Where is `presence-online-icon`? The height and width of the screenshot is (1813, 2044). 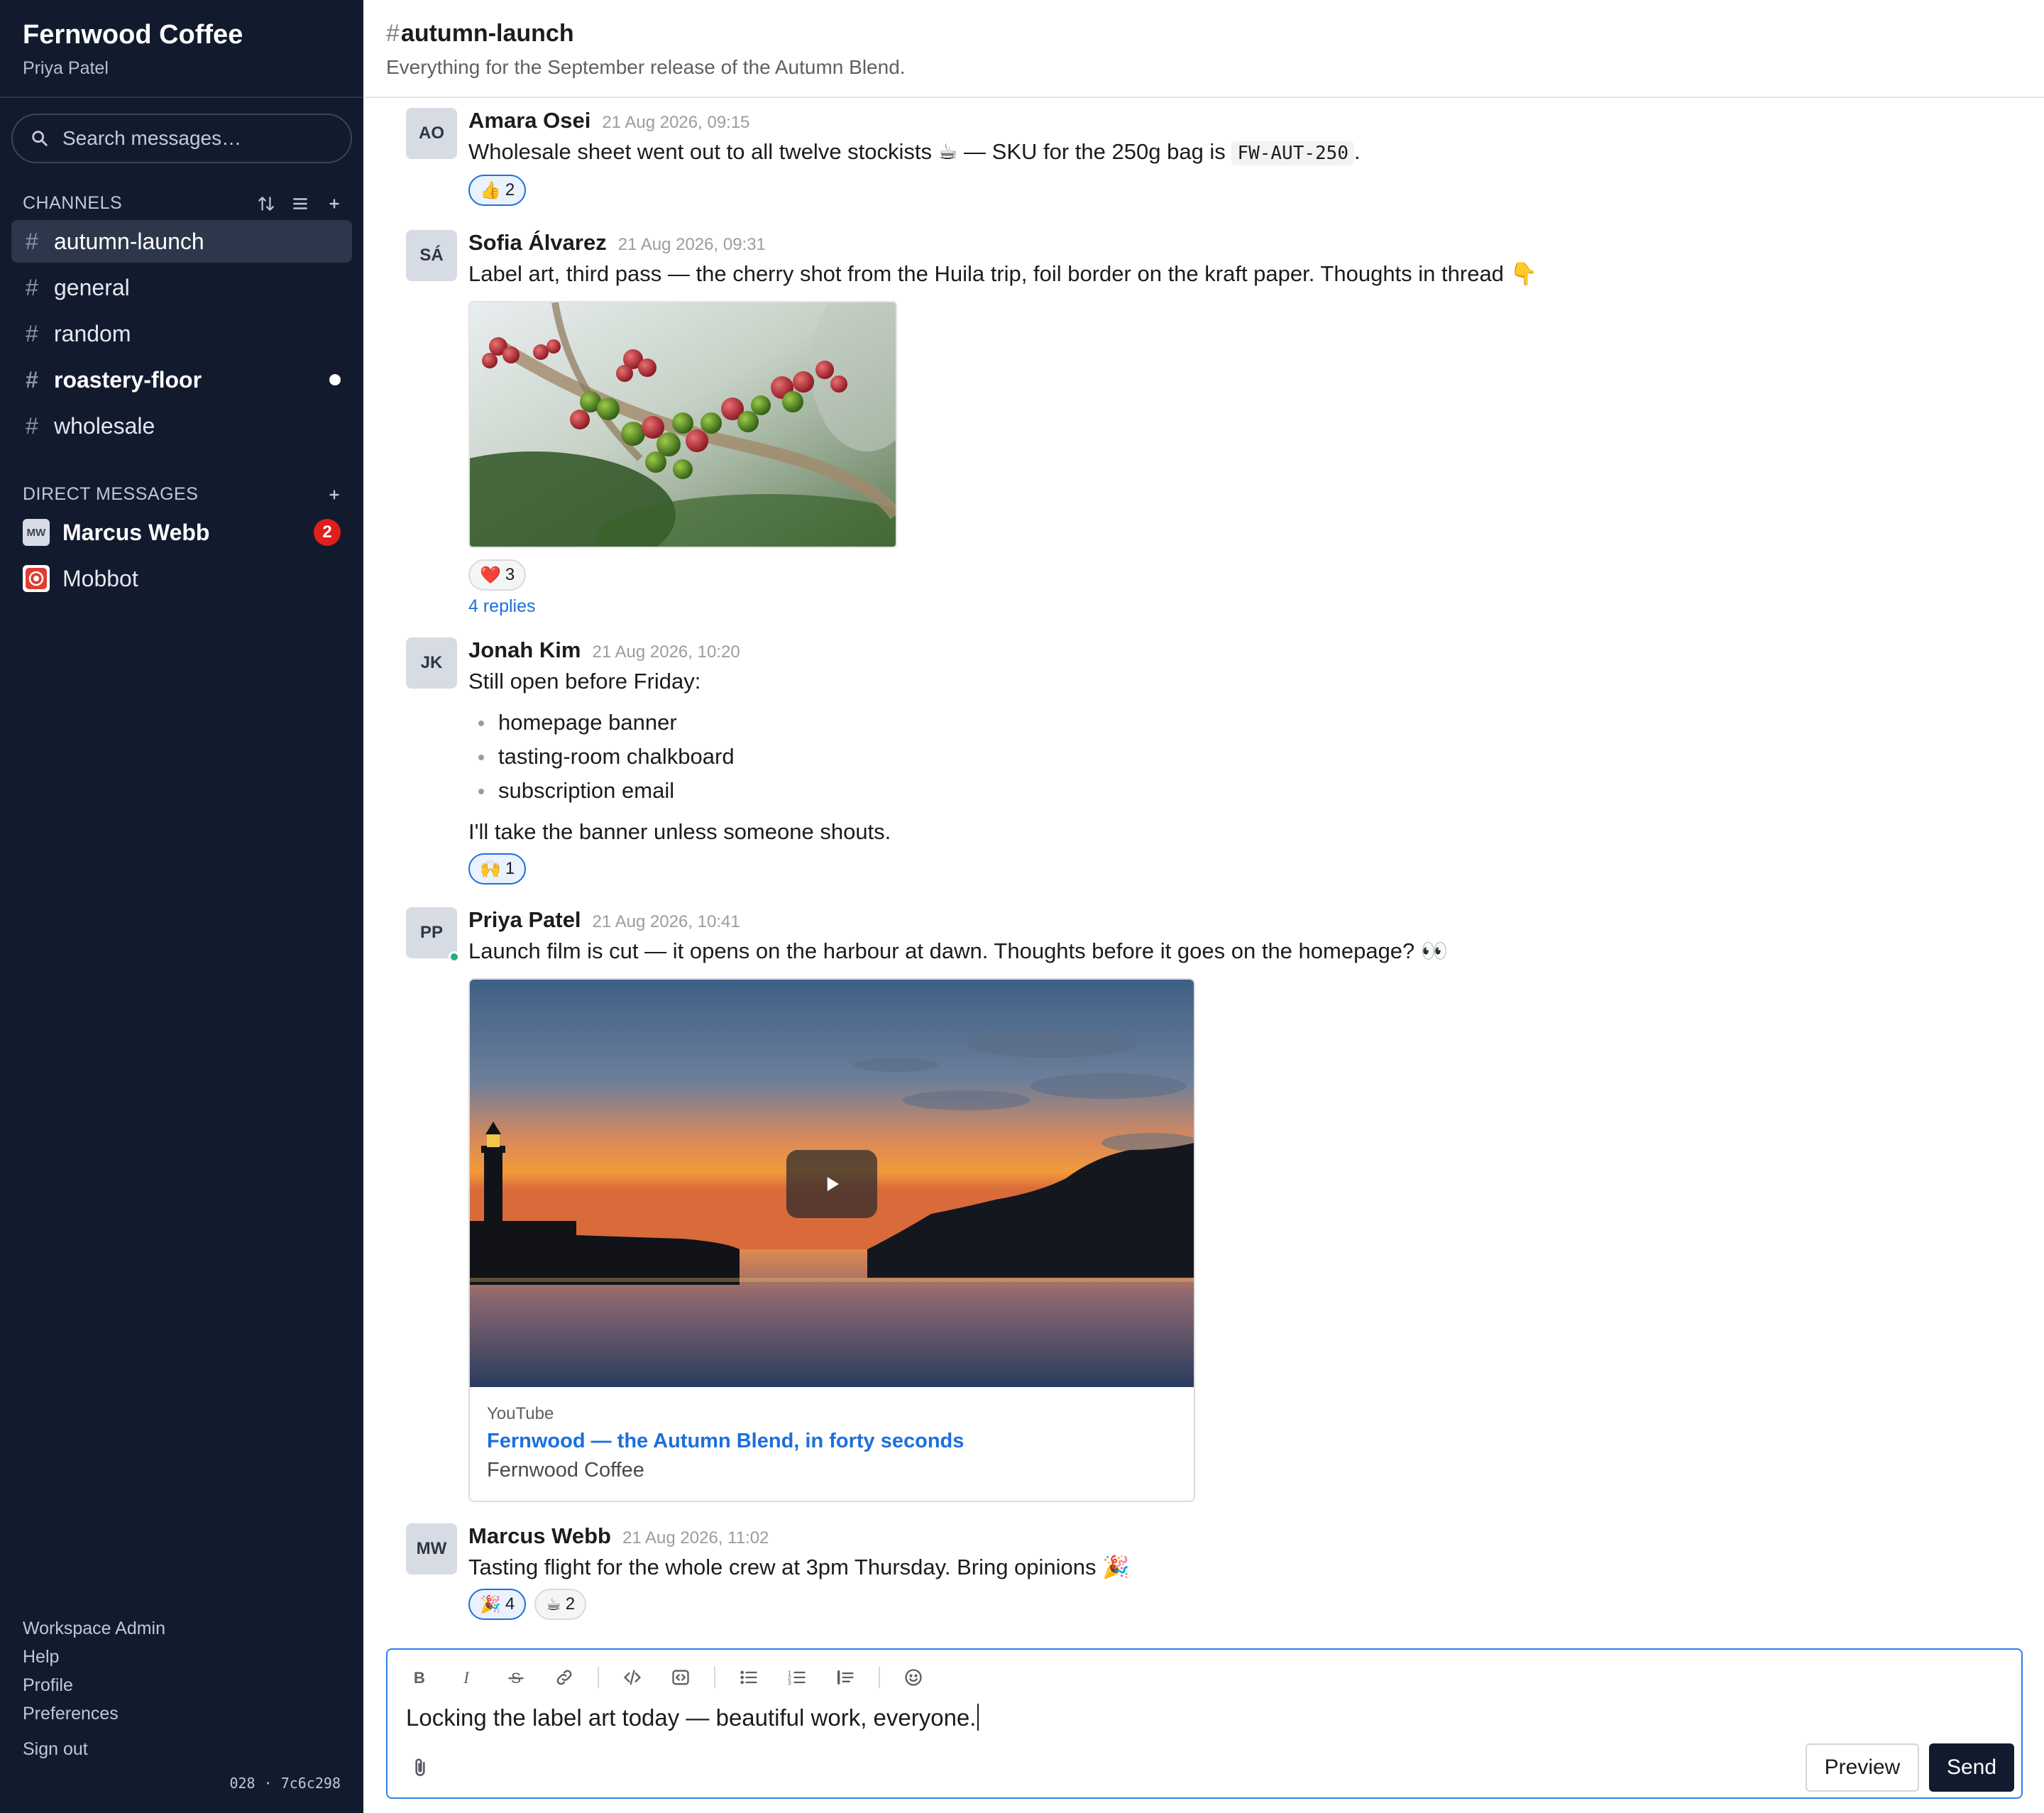
presence-online-icon is located at coordinates (454, 957).